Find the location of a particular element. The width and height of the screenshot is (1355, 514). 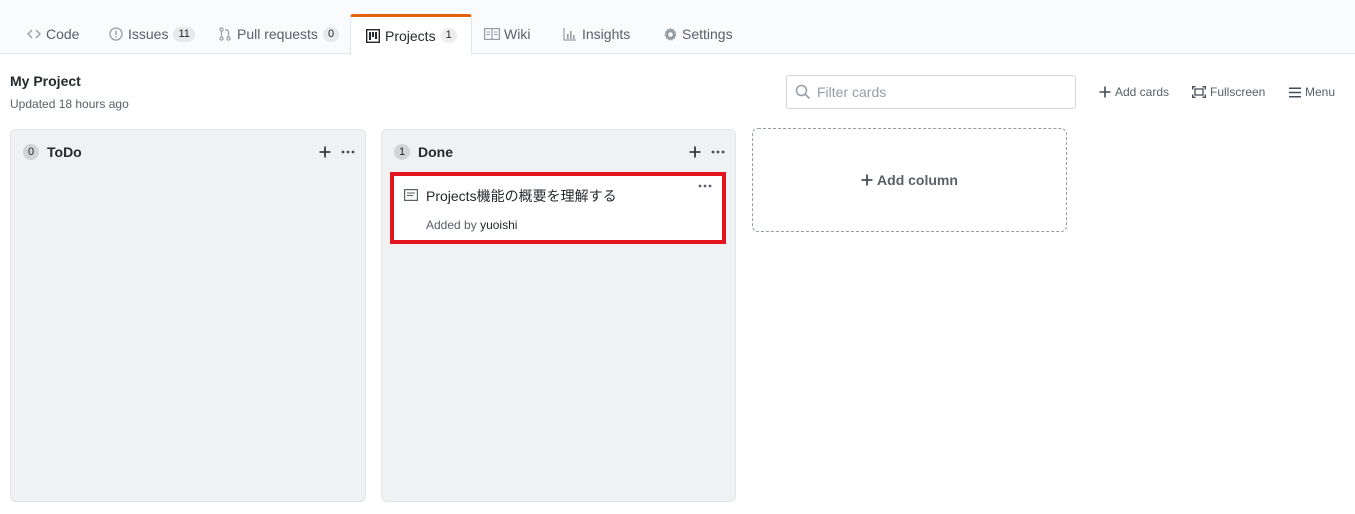

column-card-count: 1 is located at coordinates (402, 152).